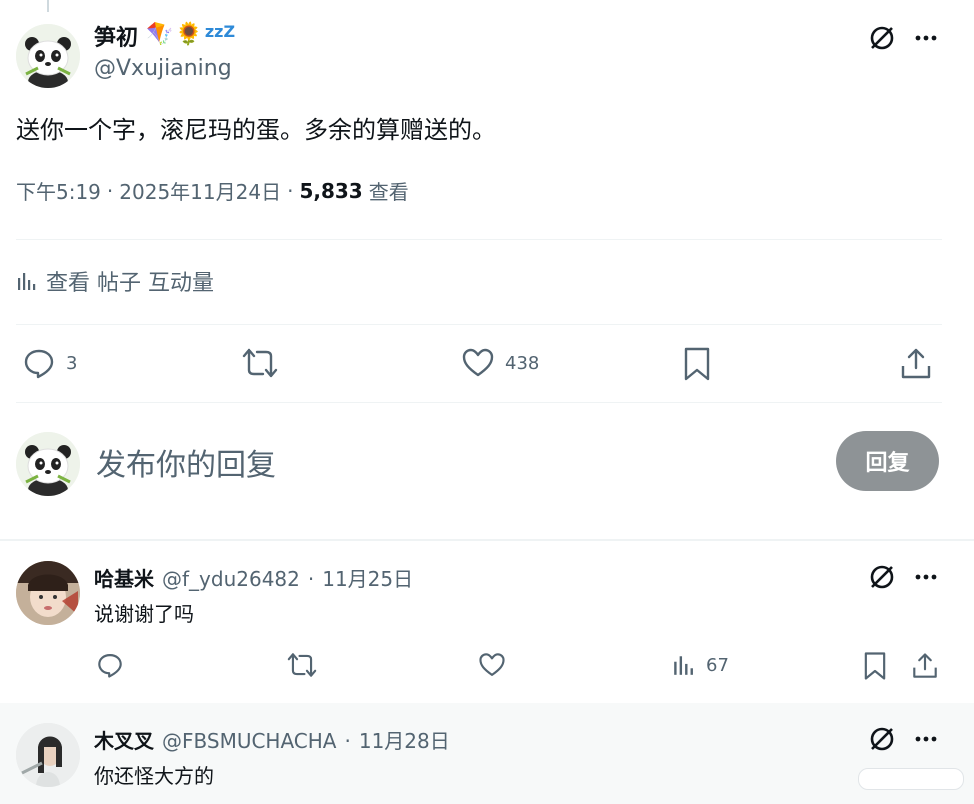 This screenshot has height=804, width=974. I want to click on reply-button: 回复, so click(887, 461).